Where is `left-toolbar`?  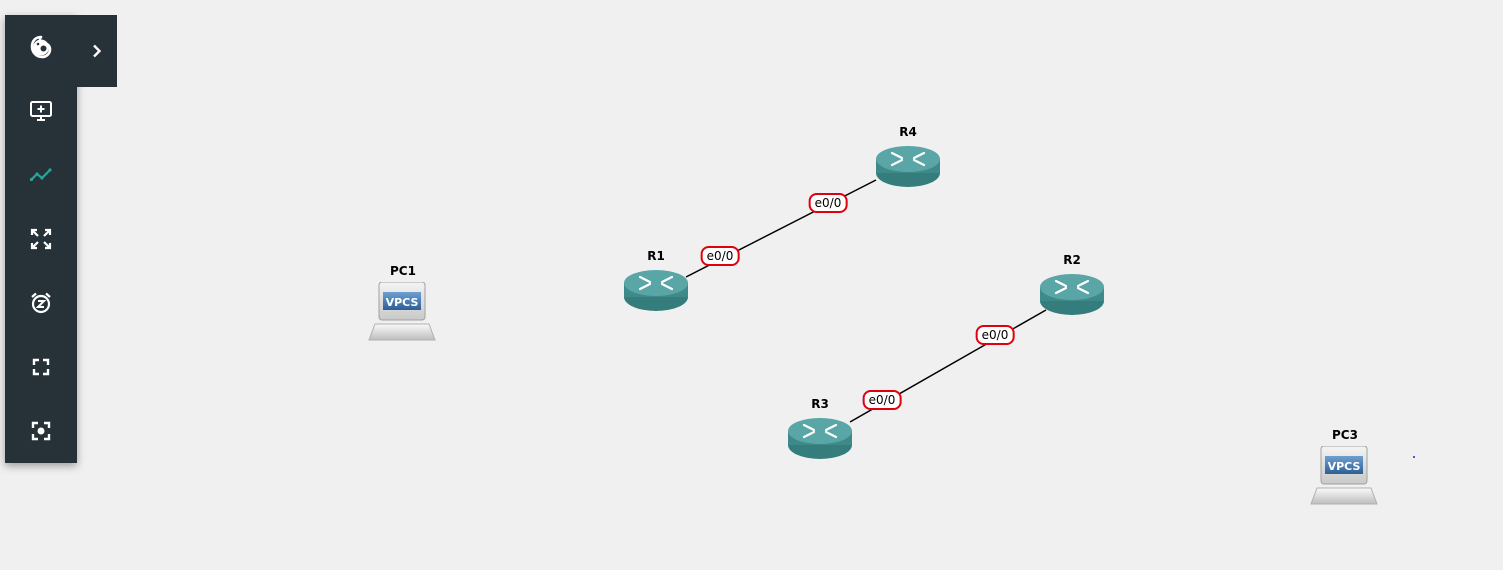
left-toolbar is located at coordinates (41, 239).